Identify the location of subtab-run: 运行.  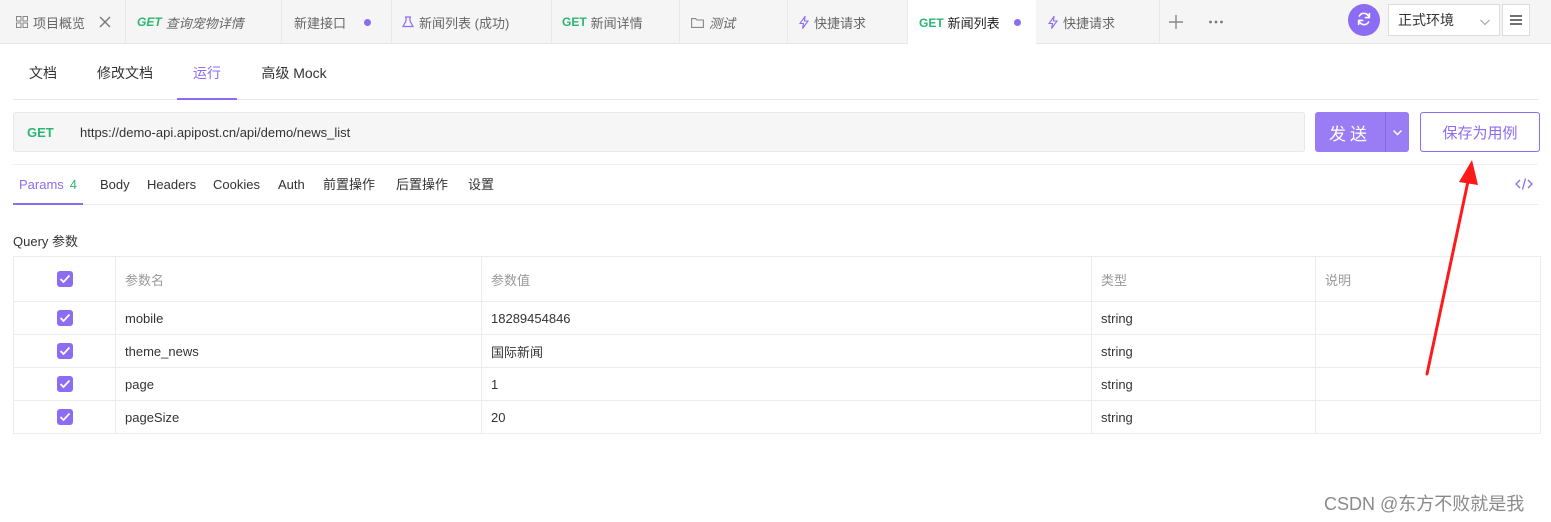
(207, 72).